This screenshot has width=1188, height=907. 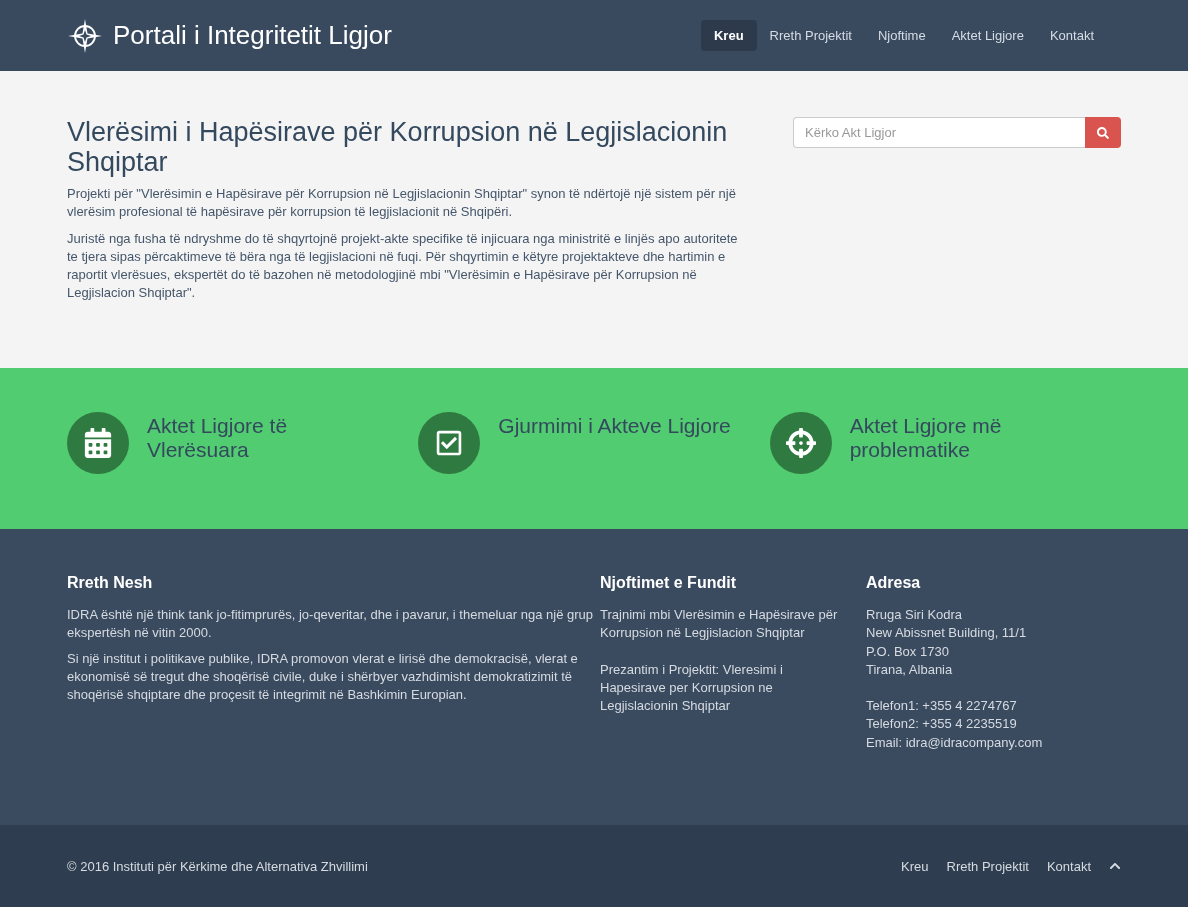 I want to click on address-line: New Abissnet Building, 11/1, so click(x=947, y=633).